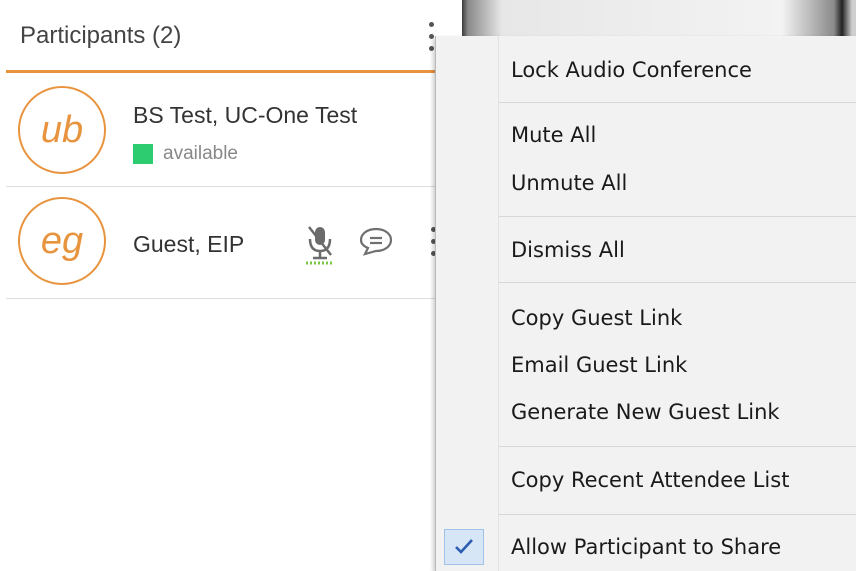 This screenshot has width=856, height=571. I want to click on microphone-muted-icon, so click(320, 244).